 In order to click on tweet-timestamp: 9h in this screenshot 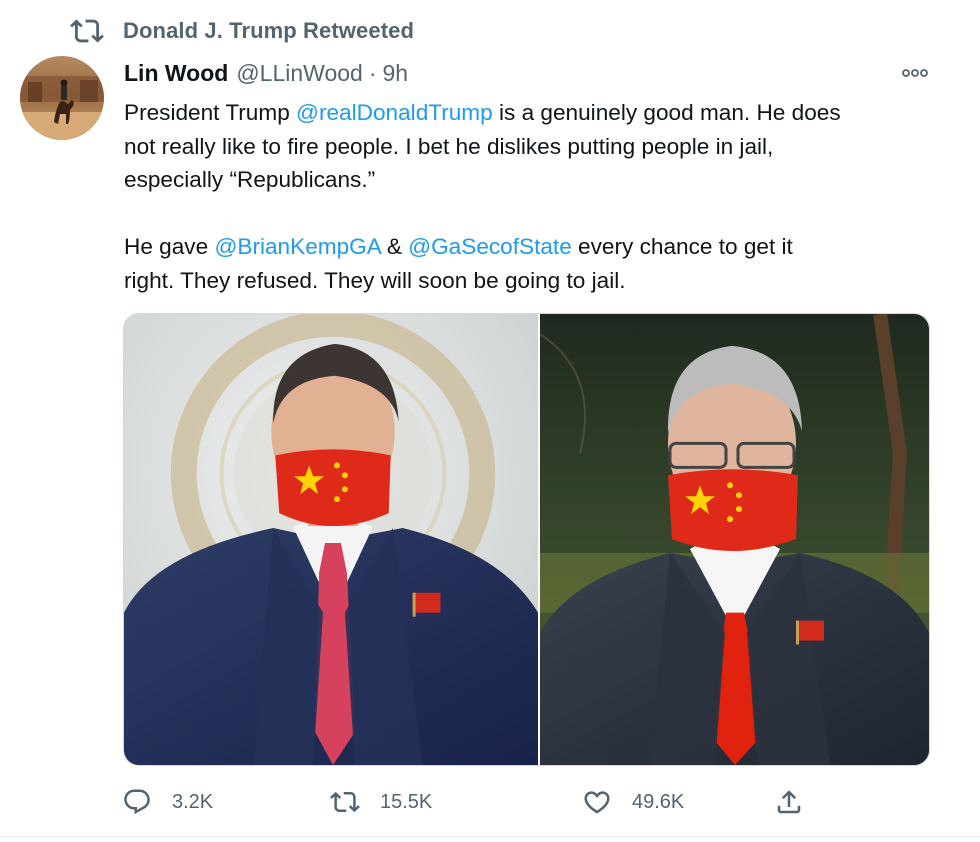, I will do `click(396, 73)`.